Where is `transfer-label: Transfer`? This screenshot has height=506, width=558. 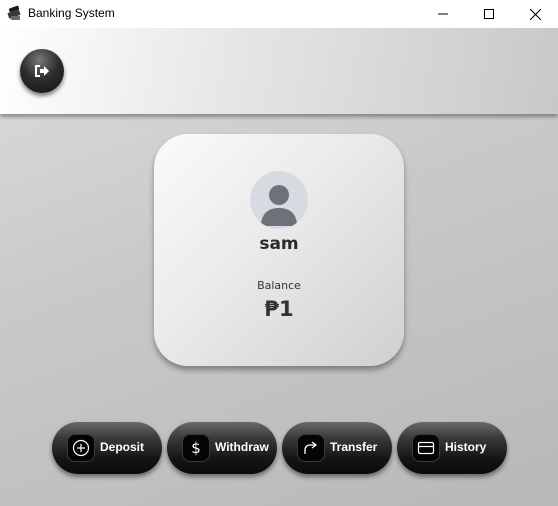 transfer-label: Transfer is located at coordinates (354, 447).